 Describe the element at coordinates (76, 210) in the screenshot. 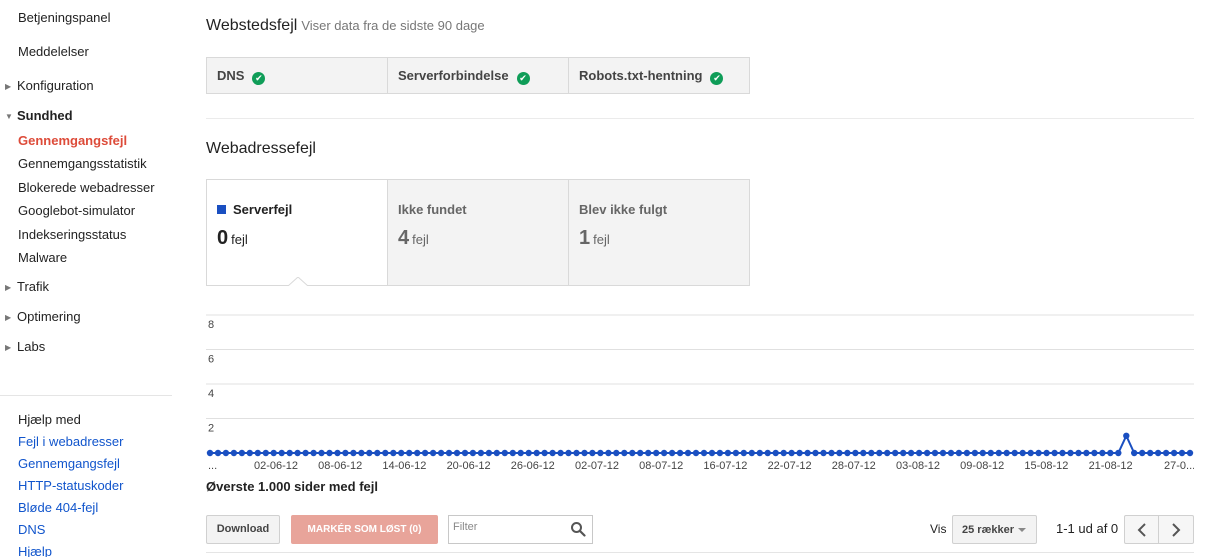

I see `nav-fetch-as-googlebot: Googlebot-simulator` at that location.